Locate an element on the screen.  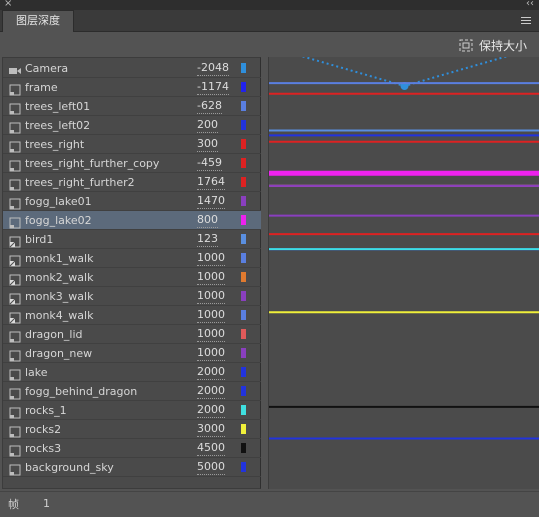
layer-depth-value: -1174 is located at coordinates (213, 87).